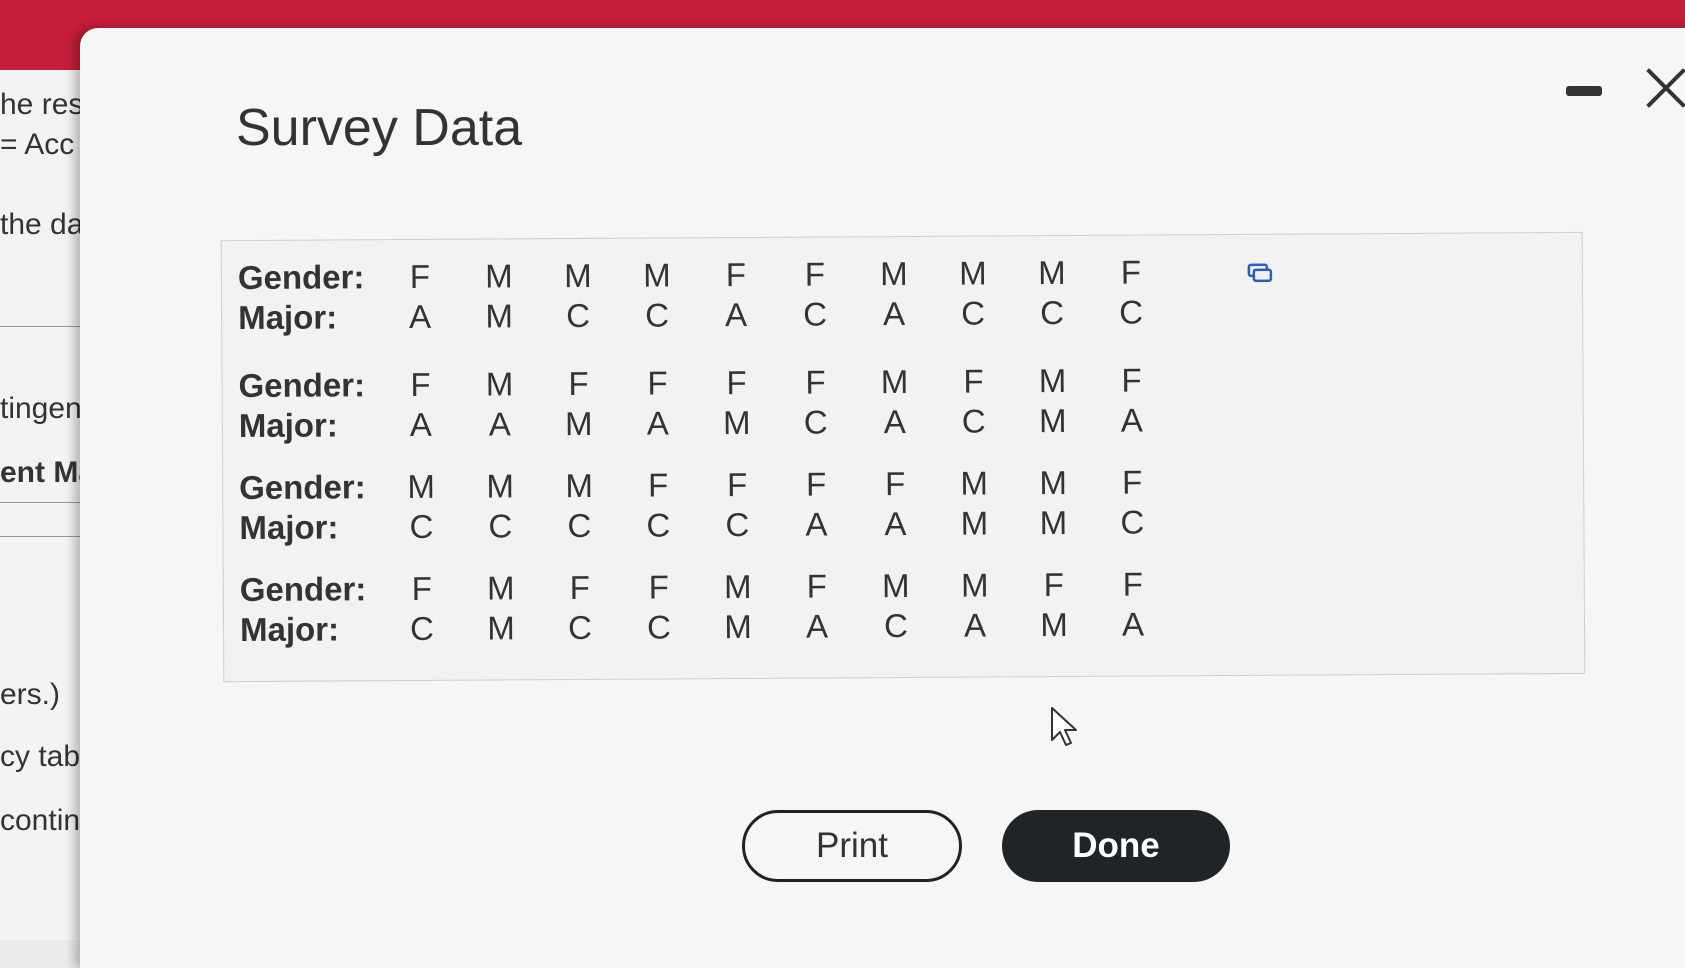  Describe the element at coordinates (42, 104) in the screenshot. I see `background-text: he res` at that location.